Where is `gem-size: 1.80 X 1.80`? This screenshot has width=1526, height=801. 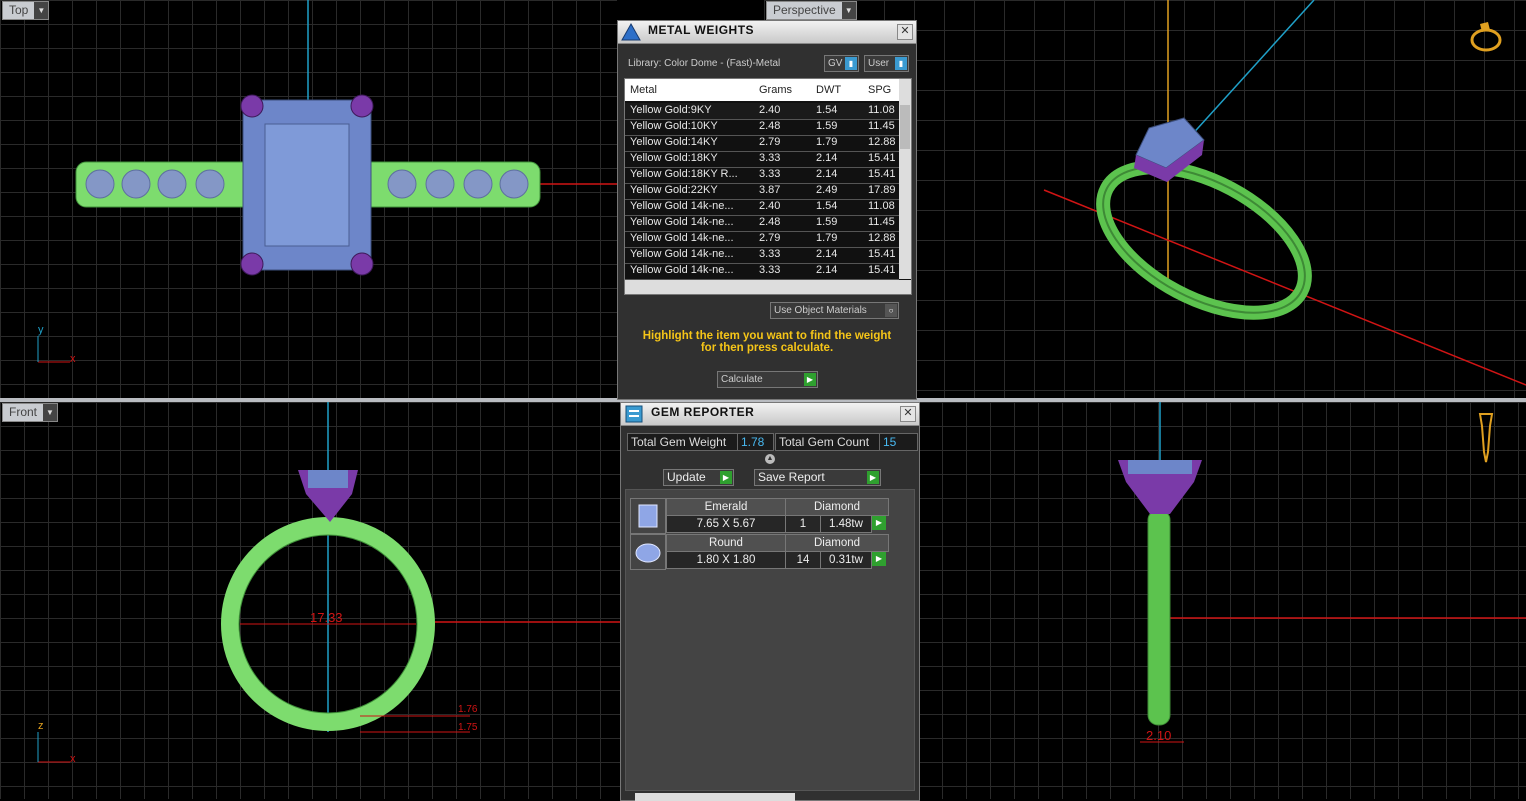
gem-size: 1.80 X 1.80 is located at coordinates (726, 560).